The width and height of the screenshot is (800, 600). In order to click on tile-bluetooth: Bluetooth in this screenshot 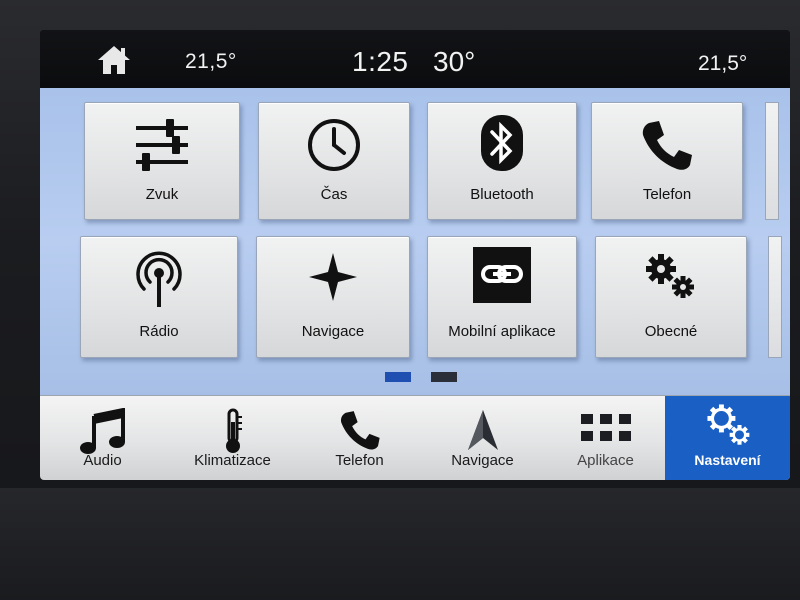, I will do `click(502, 161)`.